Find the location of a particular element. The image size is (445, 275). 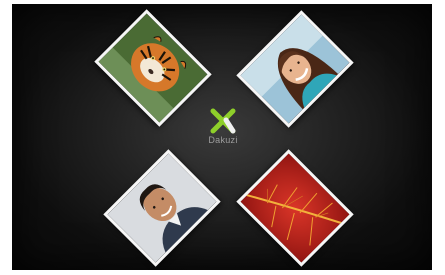

man-portrait-photo is located at coordinates (162, 208).